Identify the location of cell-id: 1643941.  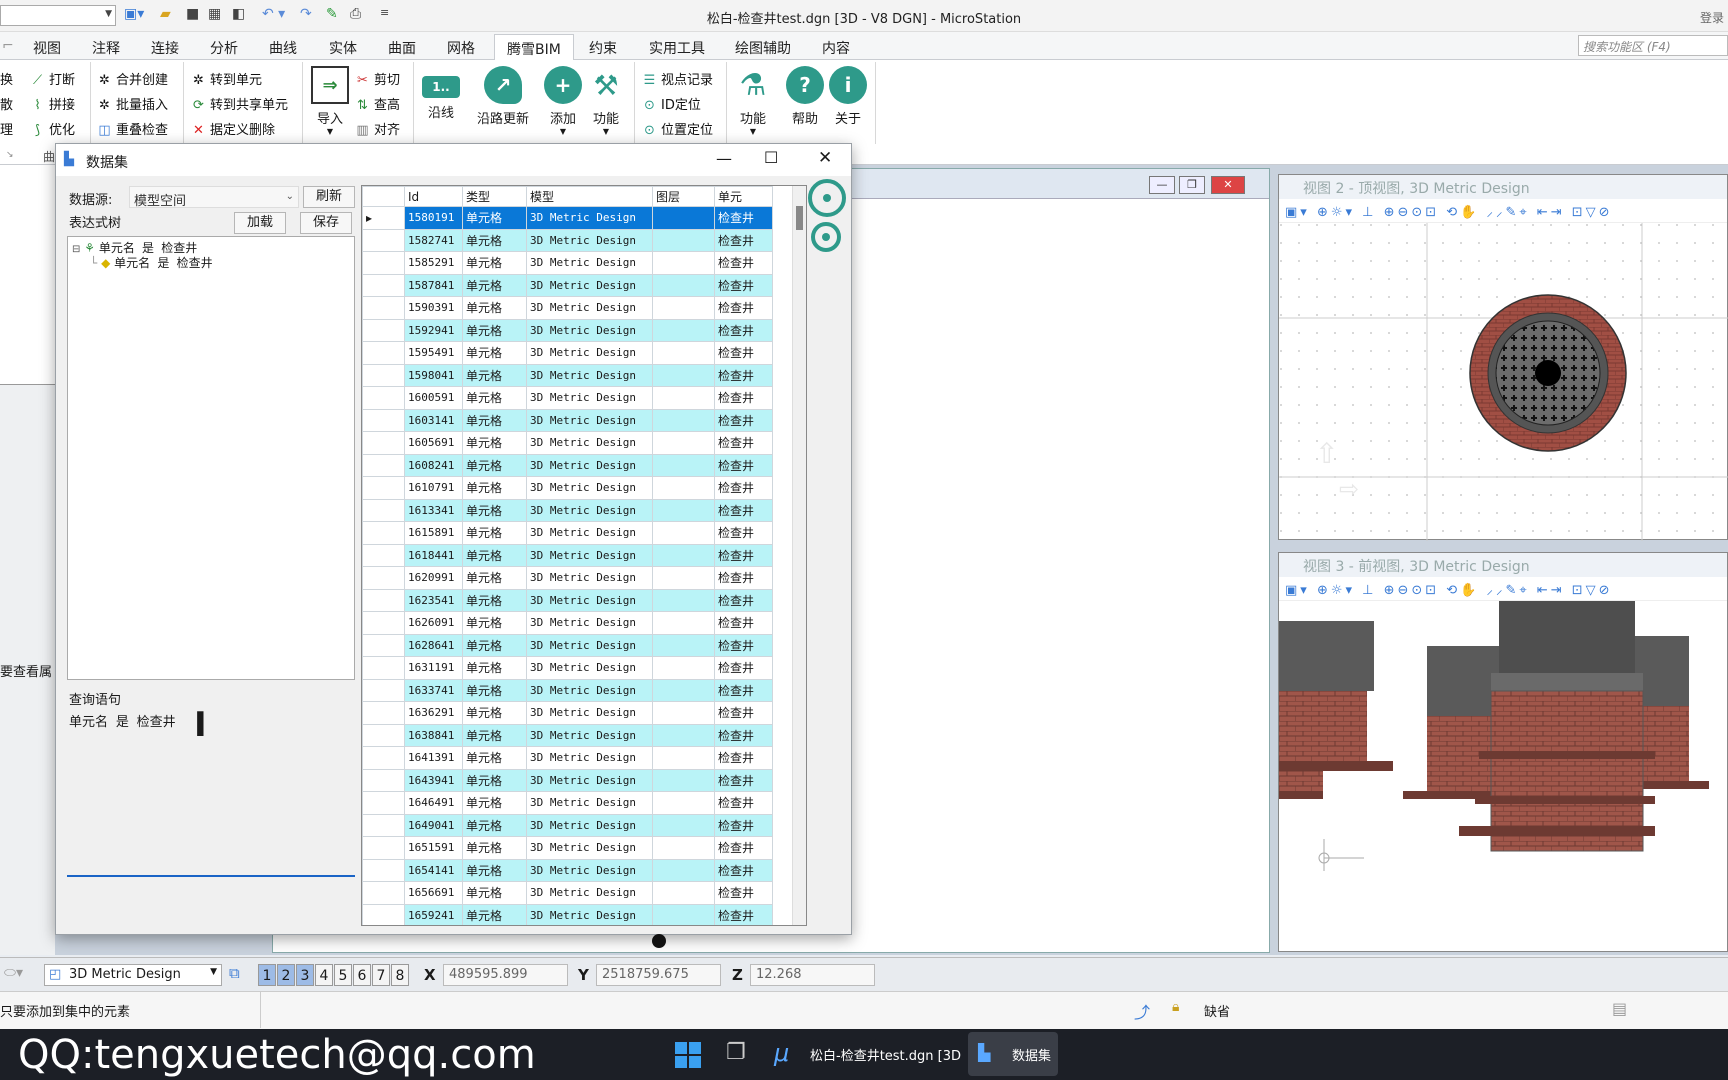
(433, 780).